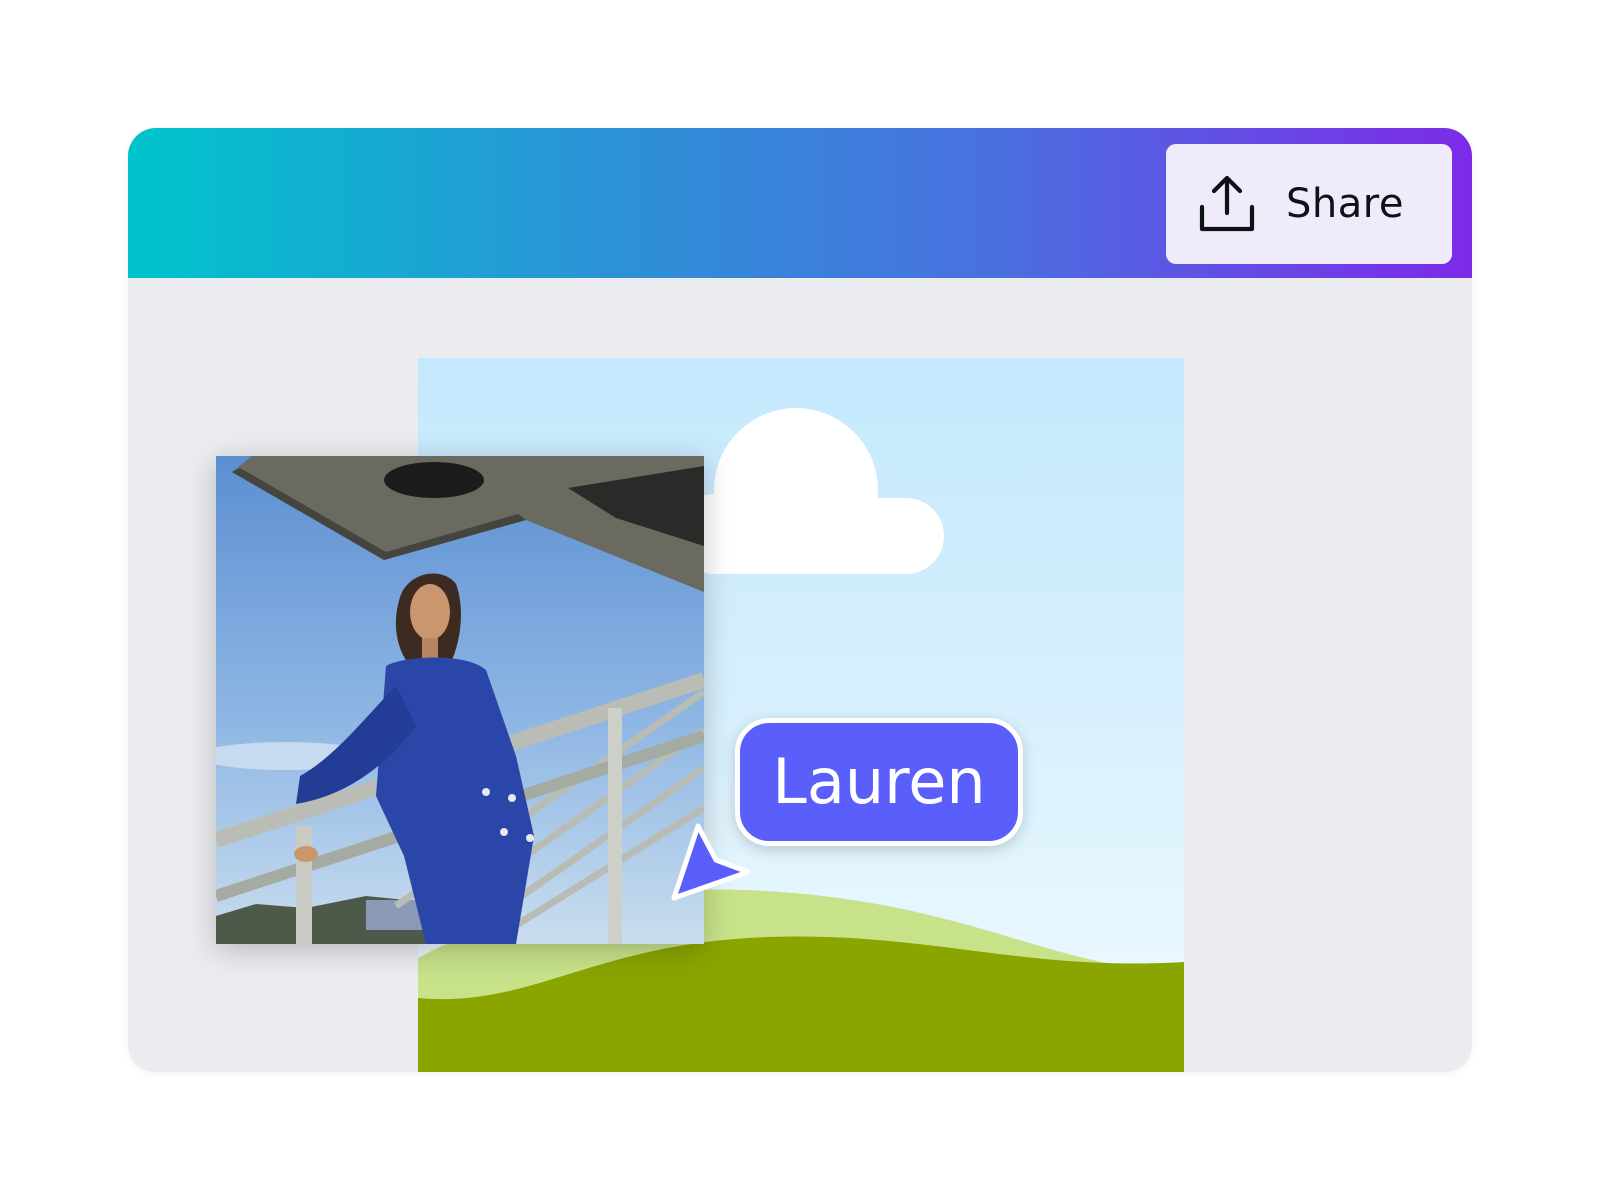  I want to click on collaborator-name-tag: Lauren, so click(879, 782).